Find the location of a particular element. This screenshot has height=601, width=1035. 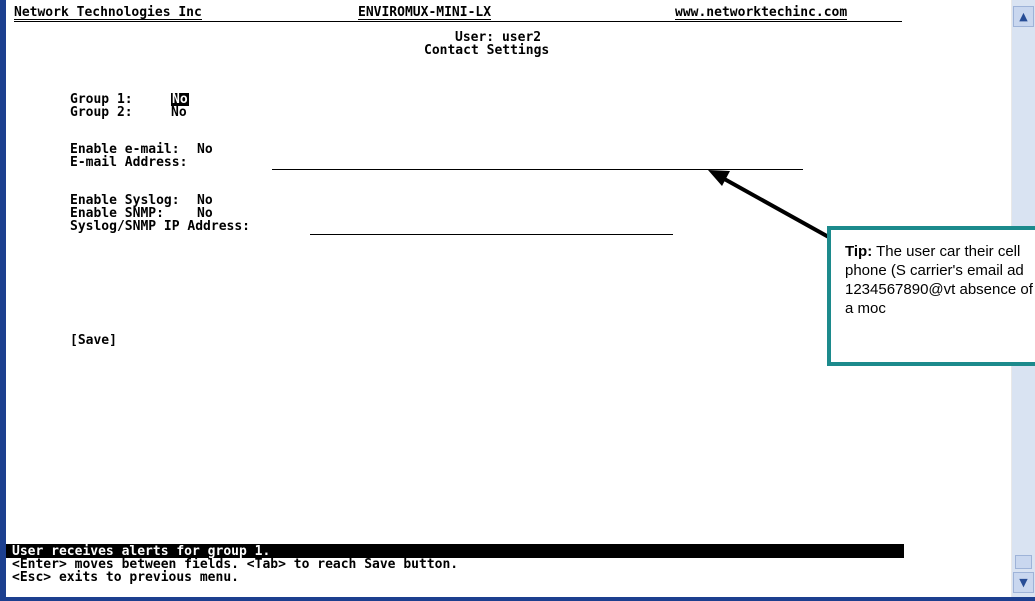

tip-arrow-line is located at coordinates (781, 210).